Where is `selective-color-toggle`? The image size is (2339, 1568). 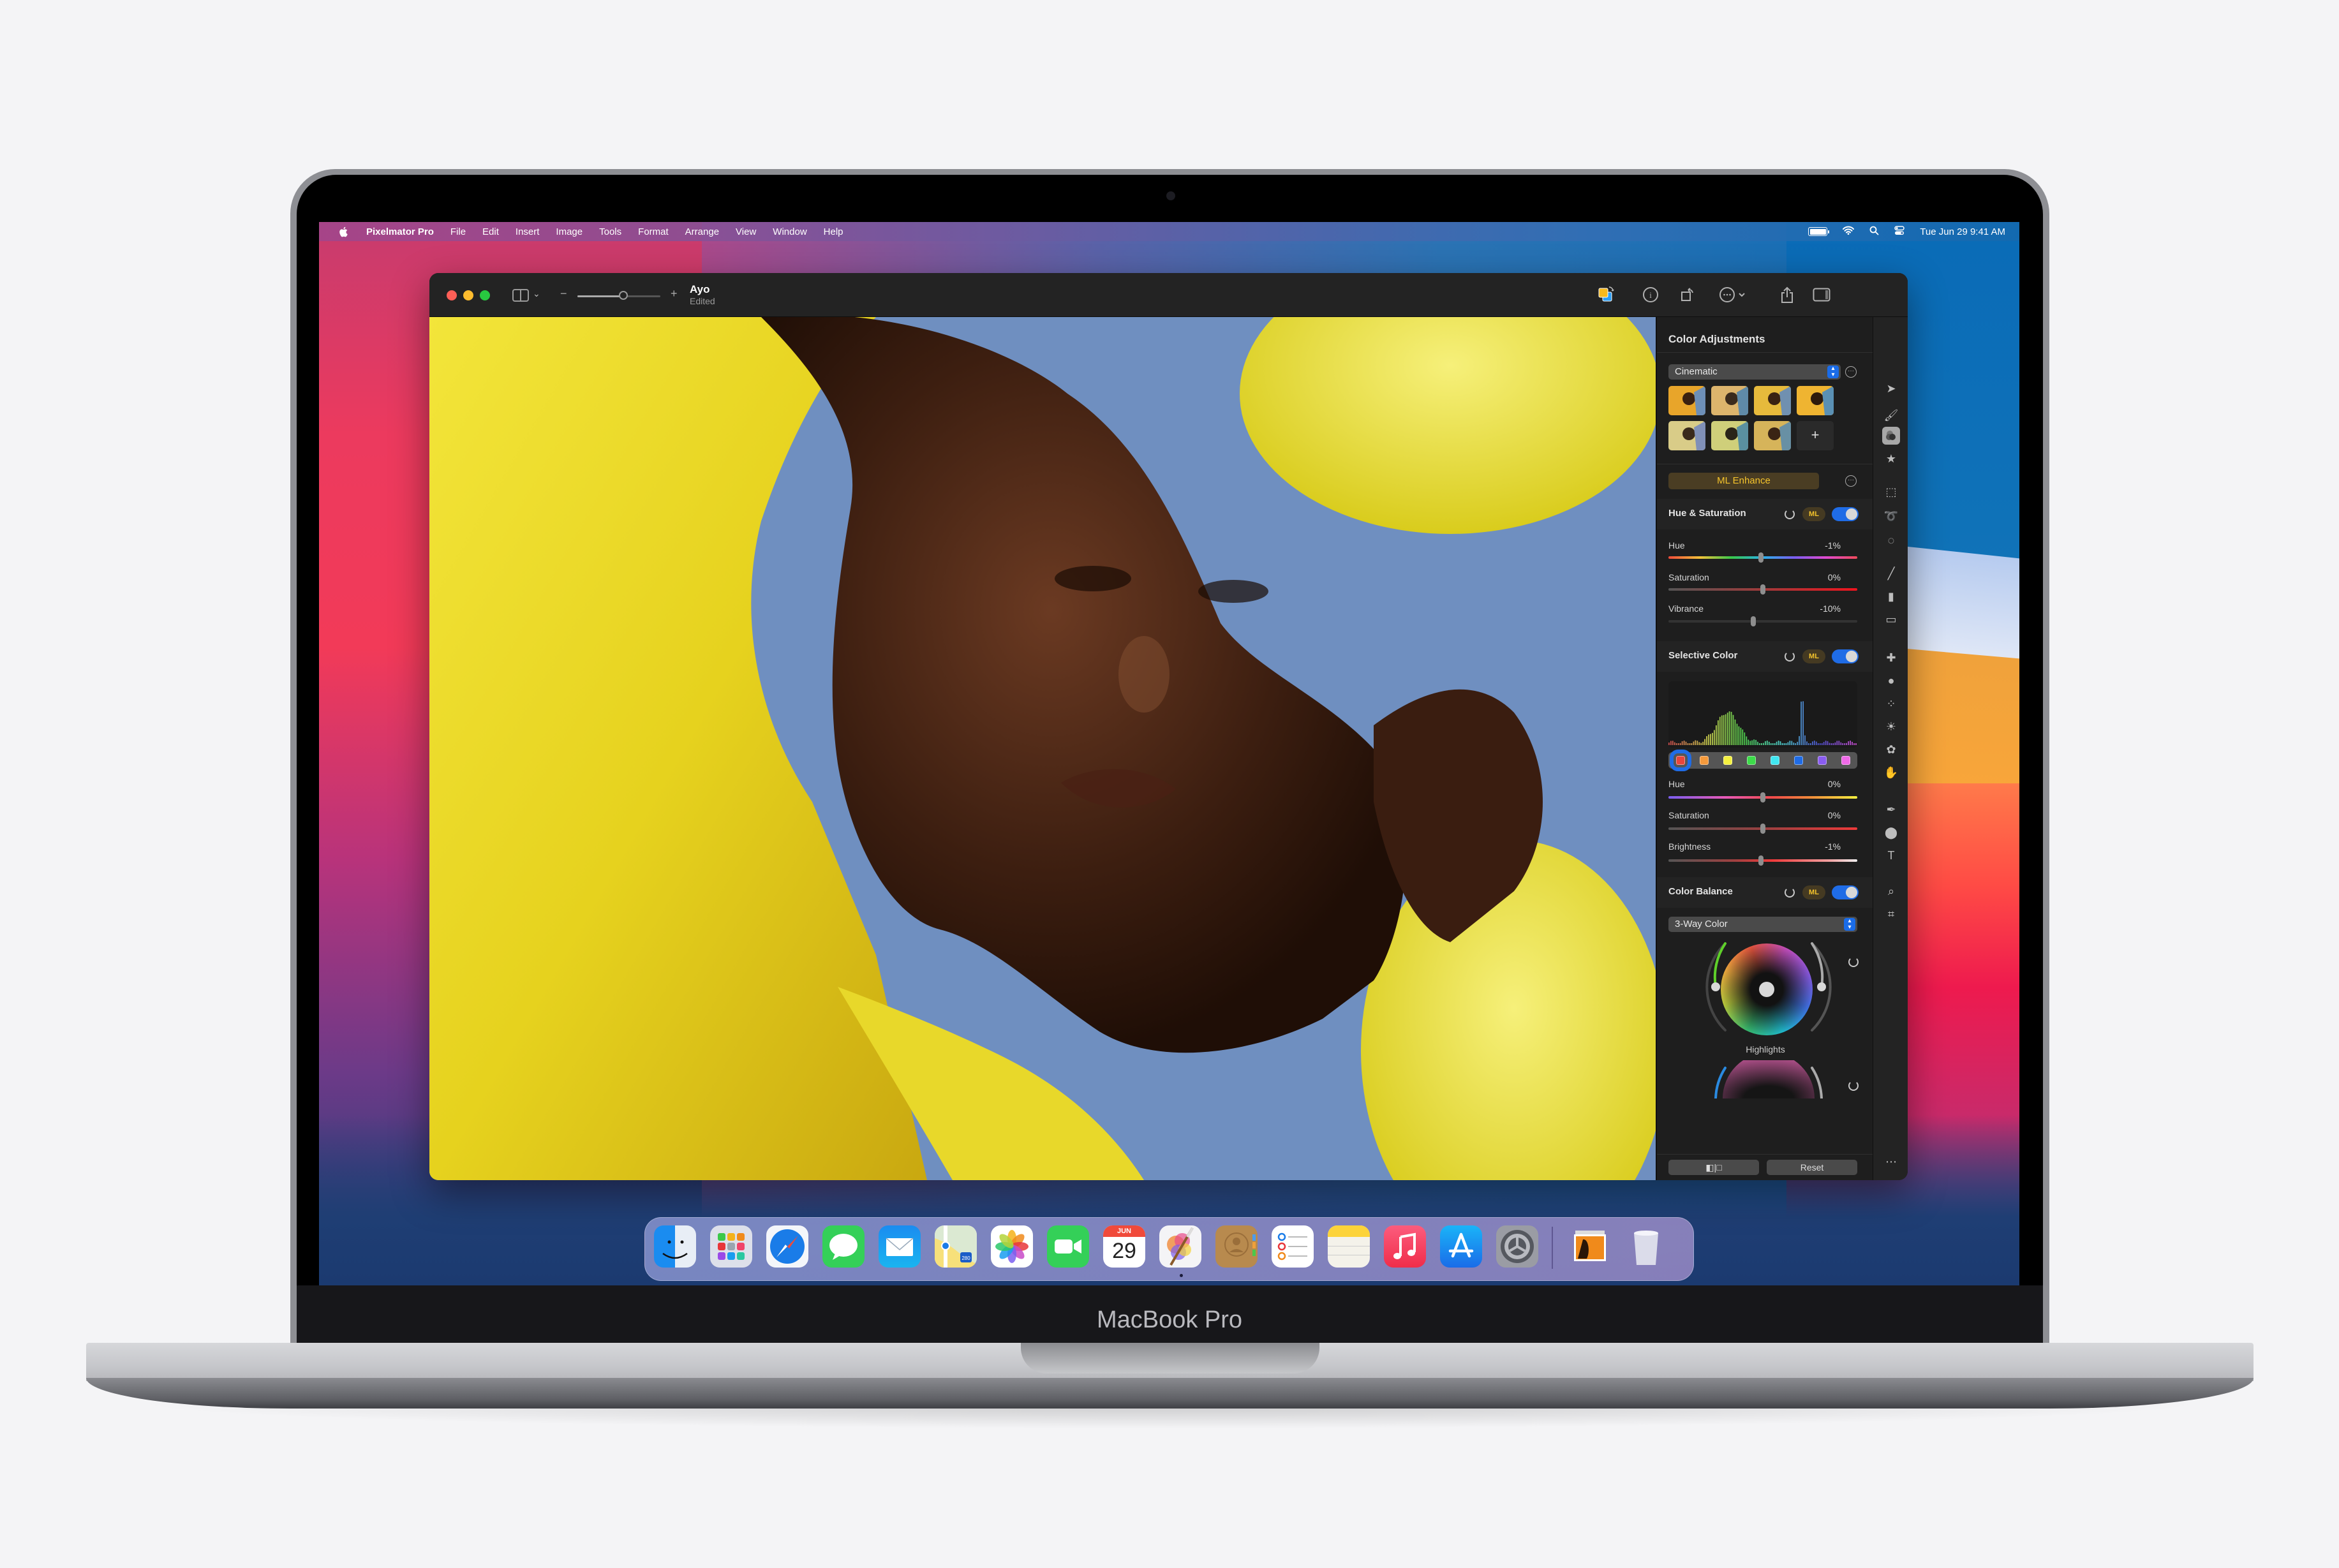 selective-color-toggle is located at coordinates (1845, 656).